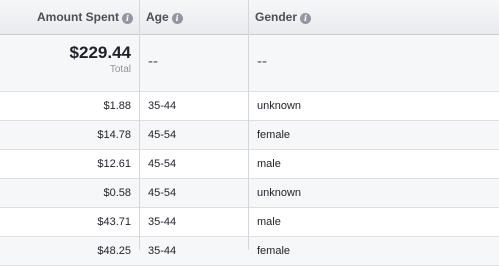 This screenshot has width=499, height=266. Describe the element at coordinates (249, 193) in the screenshot. I see `table-row: $0.58 45-54 unknown` at that location.